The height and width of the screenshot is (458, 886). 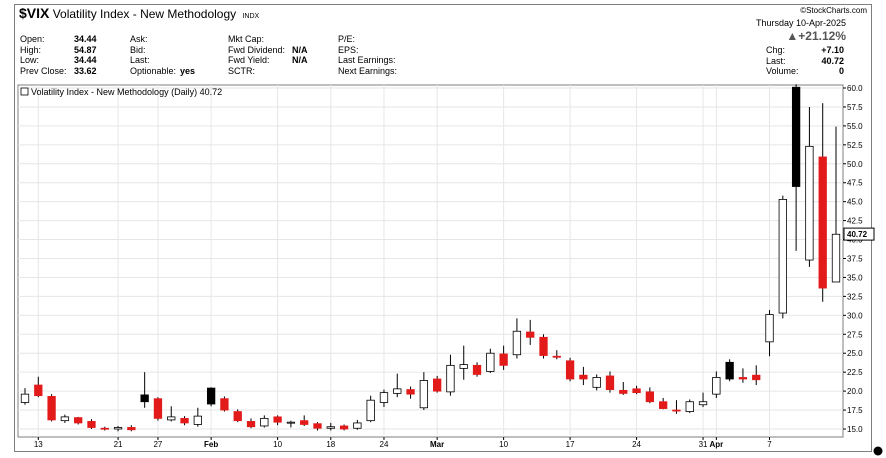 I want to click on y-tick-label: 60.0, so click(x=855, y=88).